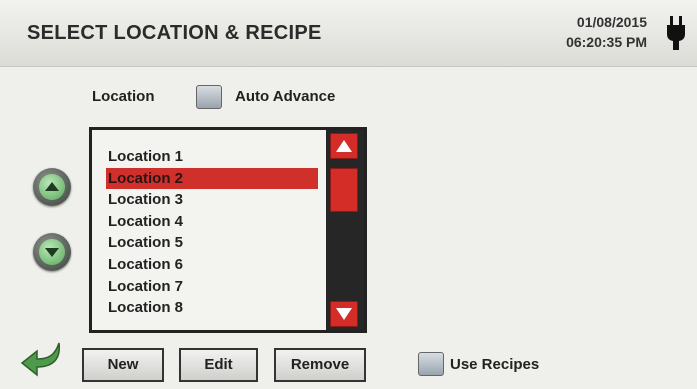 The height and width of the screenshot is (389, 697). I want to click on triangle-down-icon, so click(344, 314).